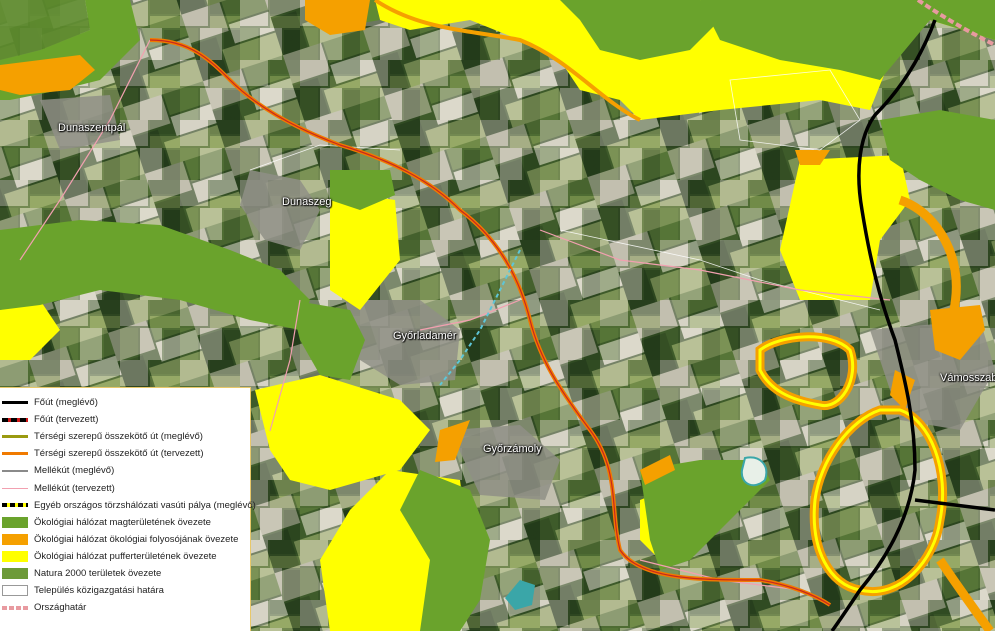  I want to click on grey-line-icon, so click(15, 471).